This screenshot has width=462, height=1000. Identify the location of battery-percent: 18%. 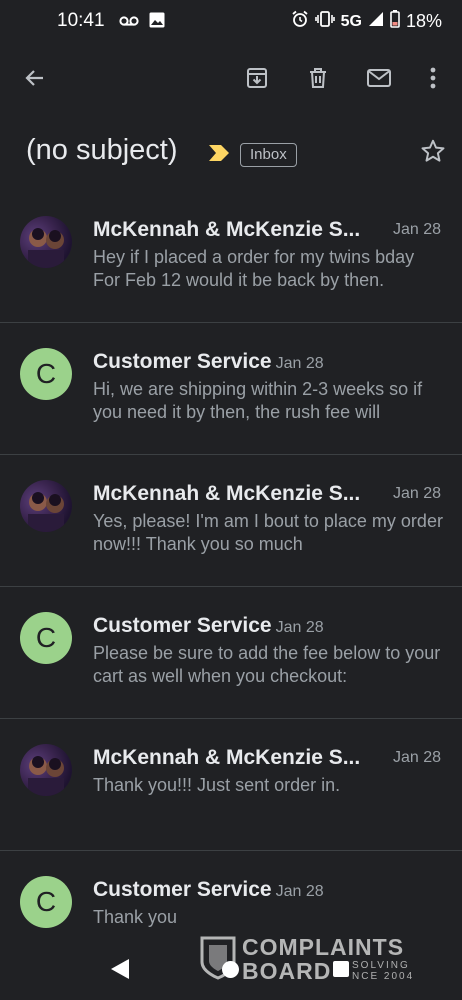
(423, 21).